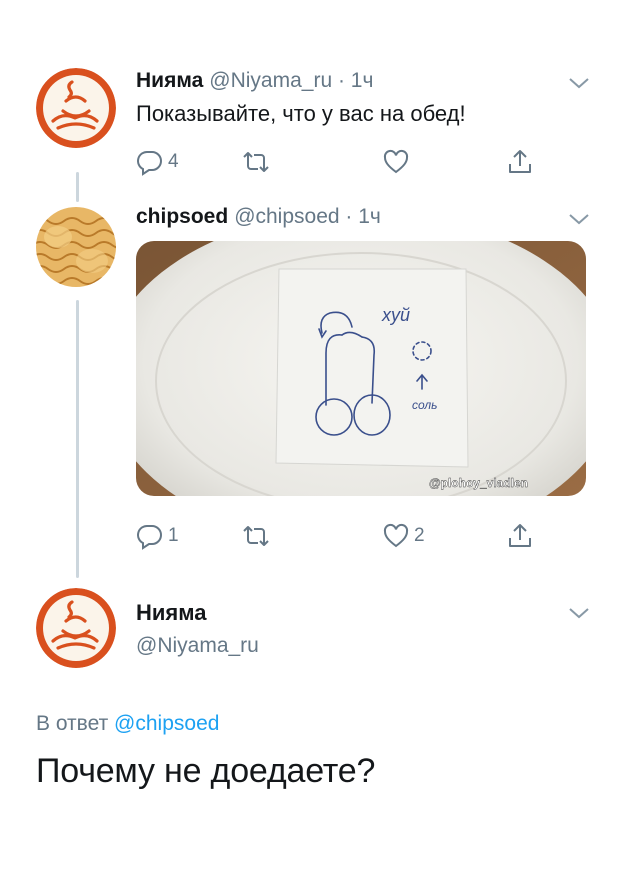  What do you see at coordinates (75, 723) in the screenshot?
I see `reply-prefix: В ответ` at bounding box center [75, 723].